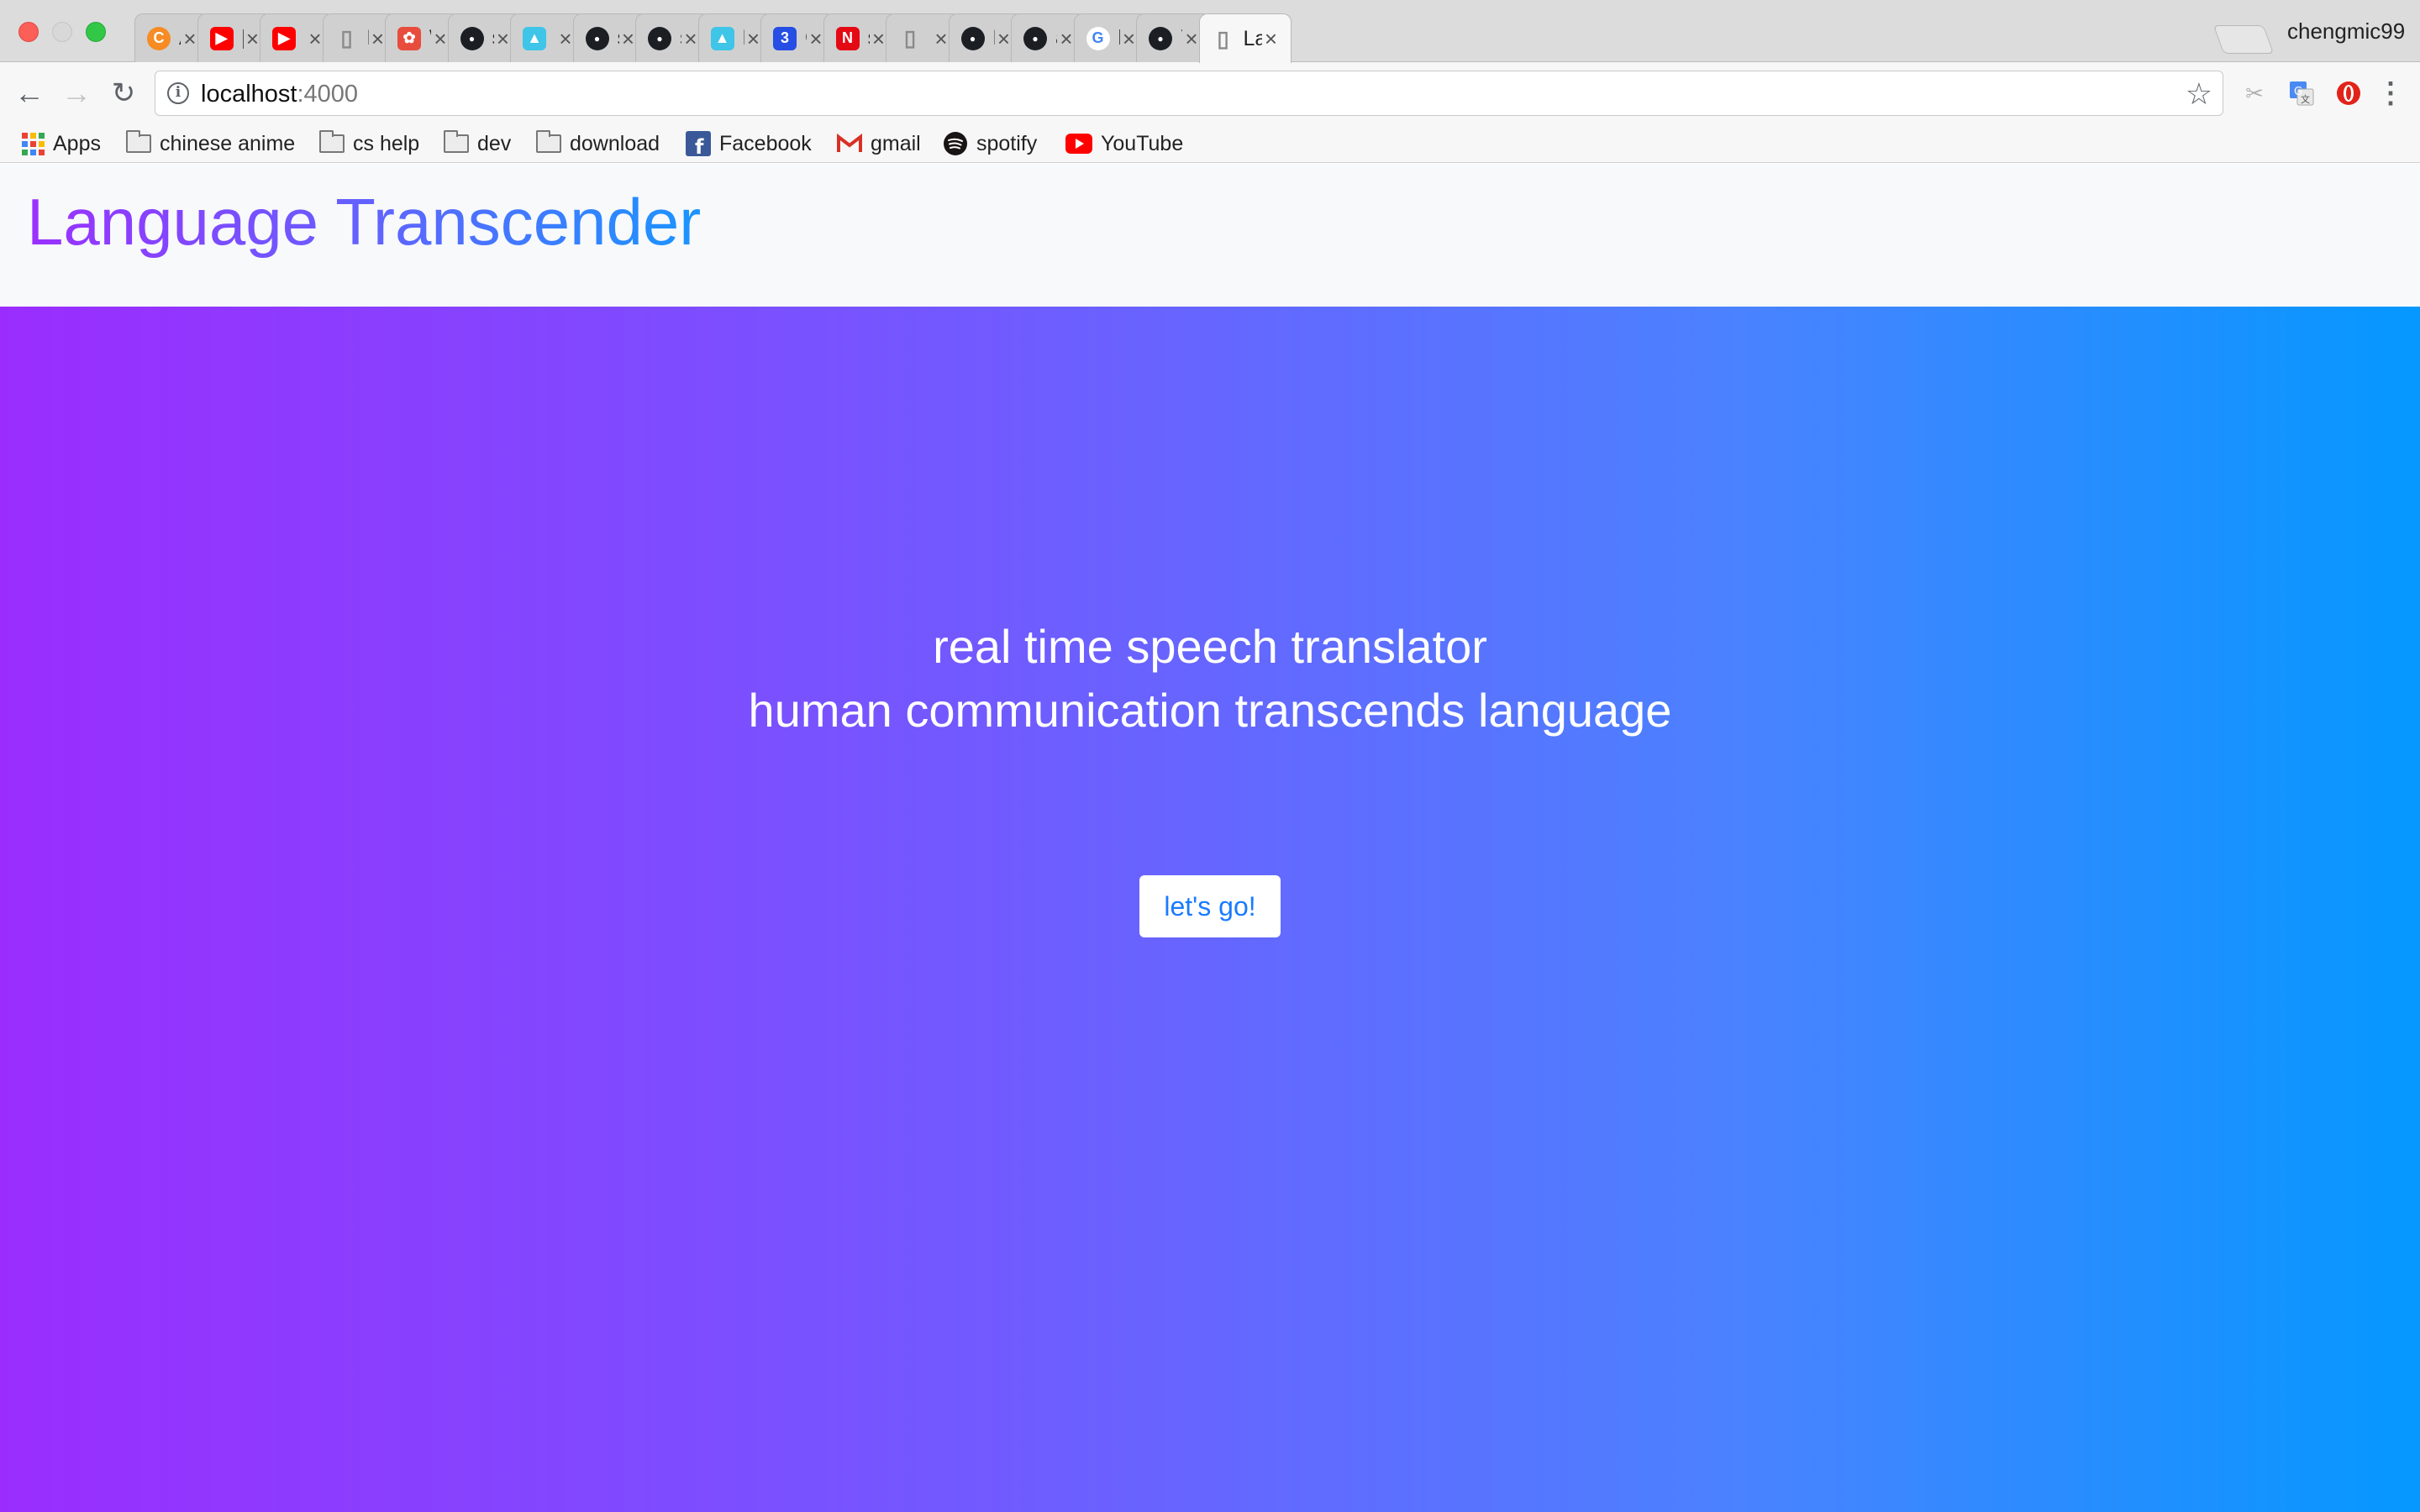 Image resolution: width=2420 pixels, height=1512 pixels. I want to click on spotify-icon, so click(956, 143).